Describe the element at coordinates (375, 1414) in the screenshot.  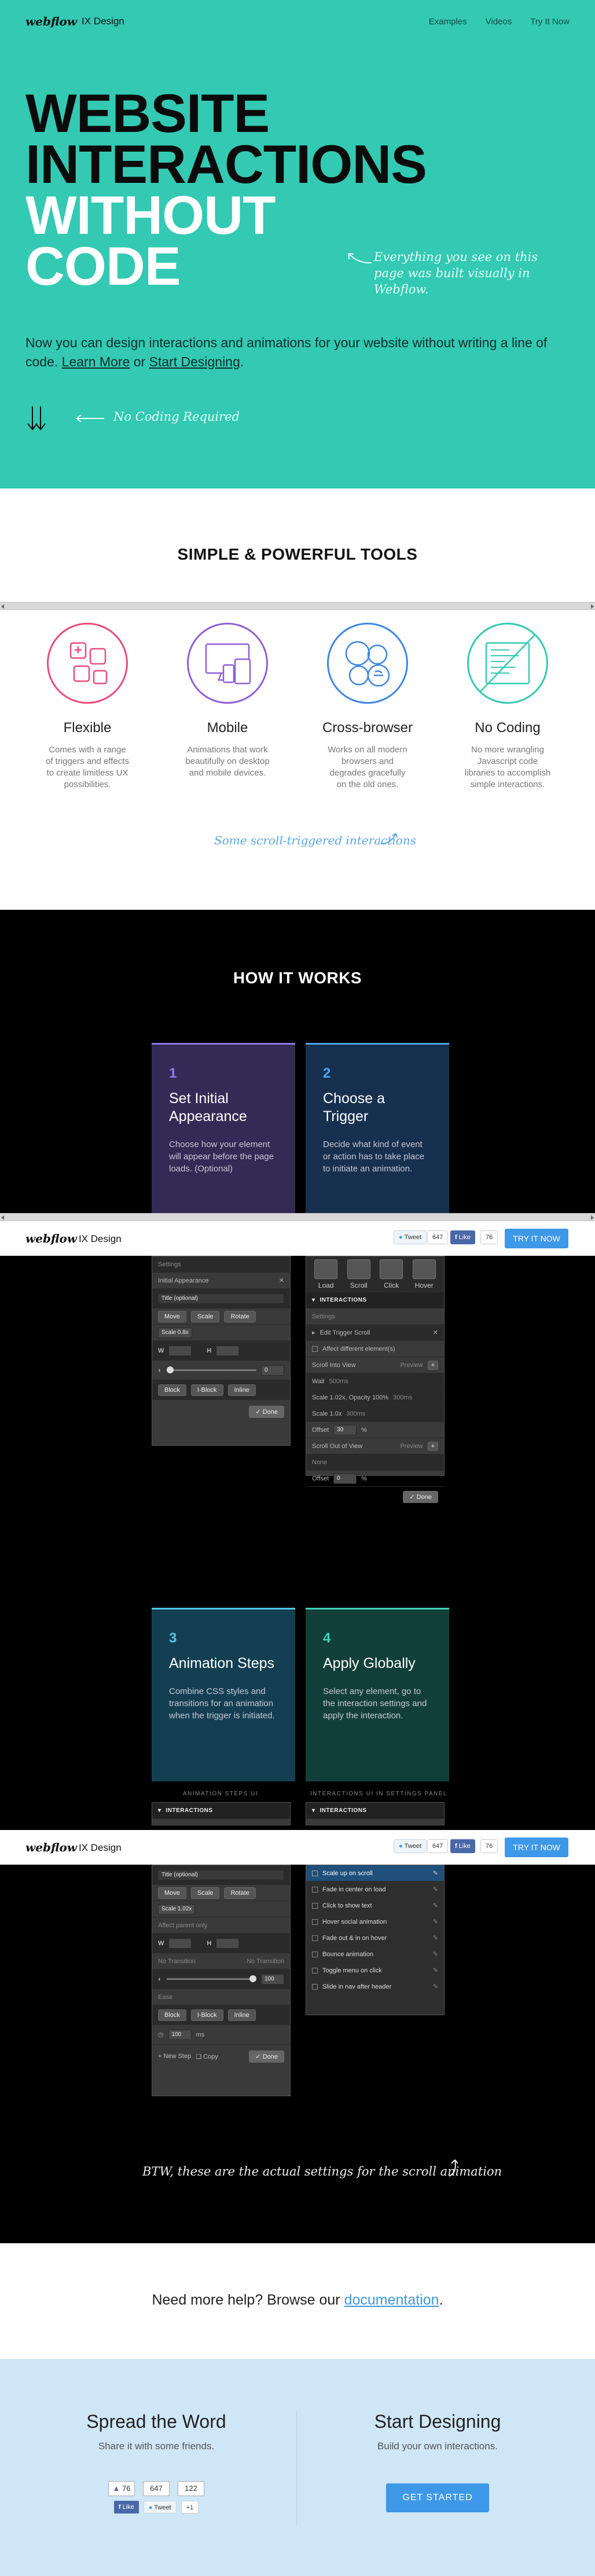
I see `step-row: Scale 1.0x 300ms` at that location.